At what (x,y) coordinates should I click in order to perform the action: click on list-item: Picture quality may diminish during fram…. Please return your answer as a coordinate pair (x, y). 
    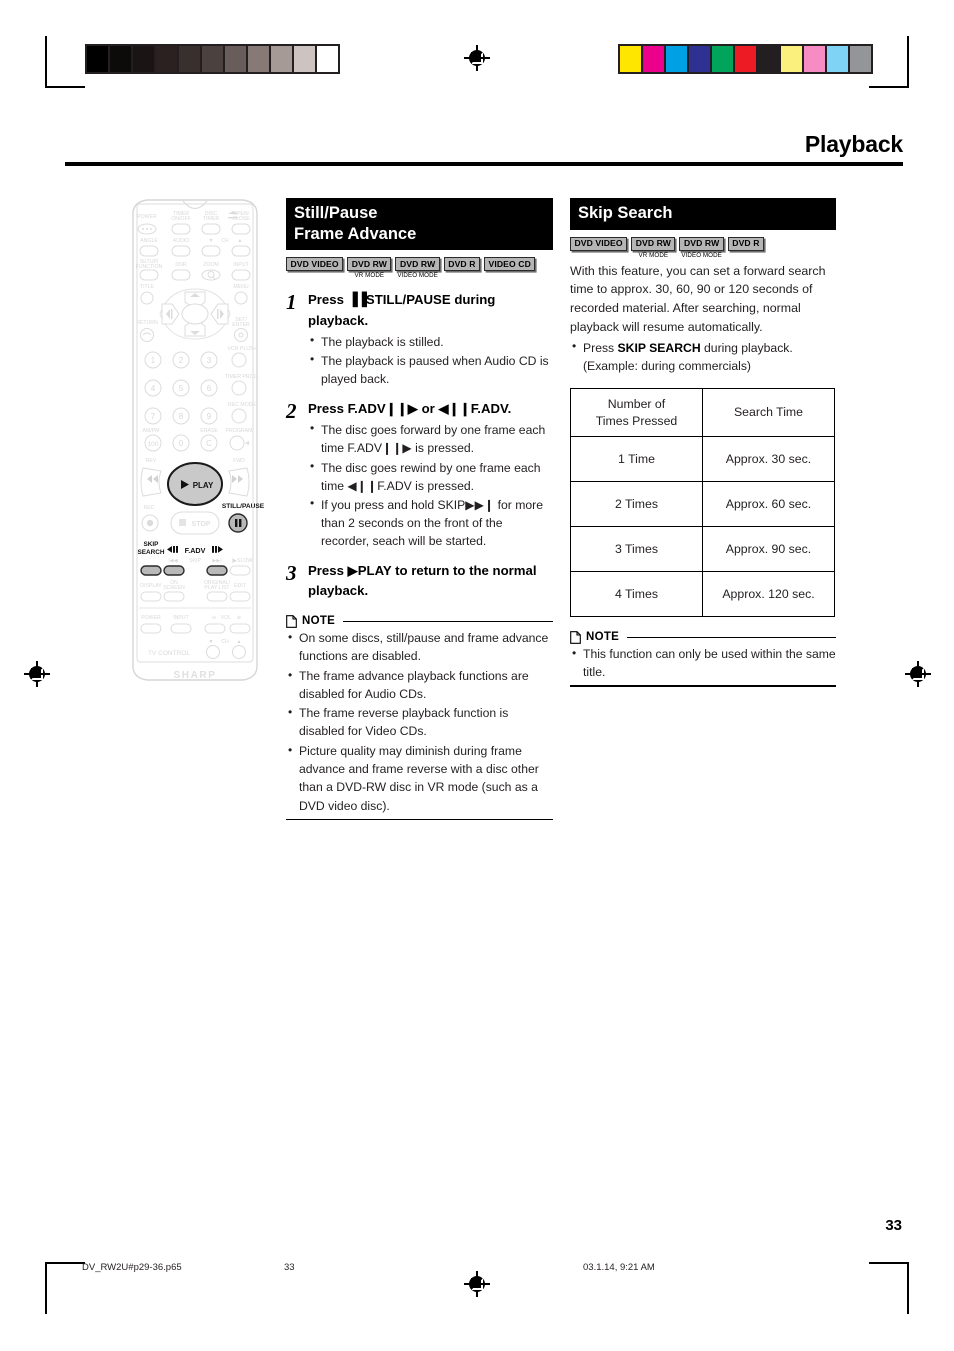
    Looking at the image, I should click on (419, 778).